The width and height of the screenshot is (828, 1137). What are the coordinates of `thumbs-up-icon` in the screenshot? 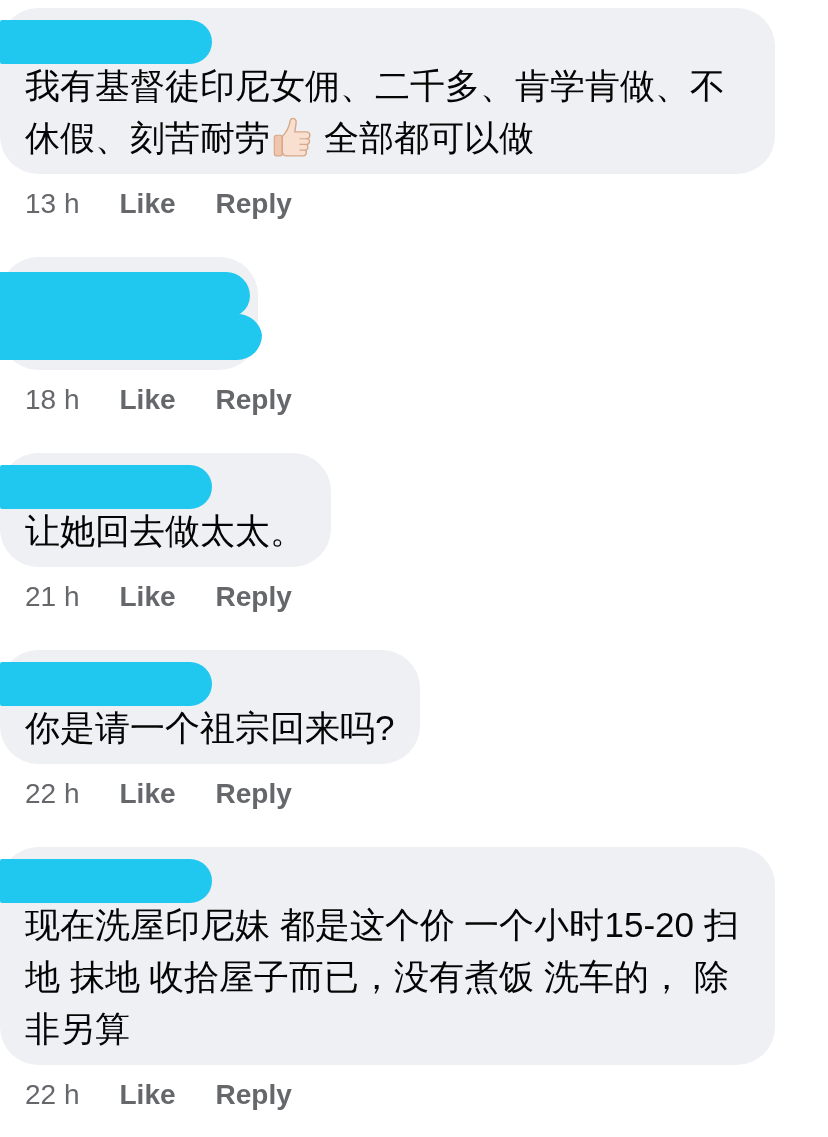 It's located at (292, 137).